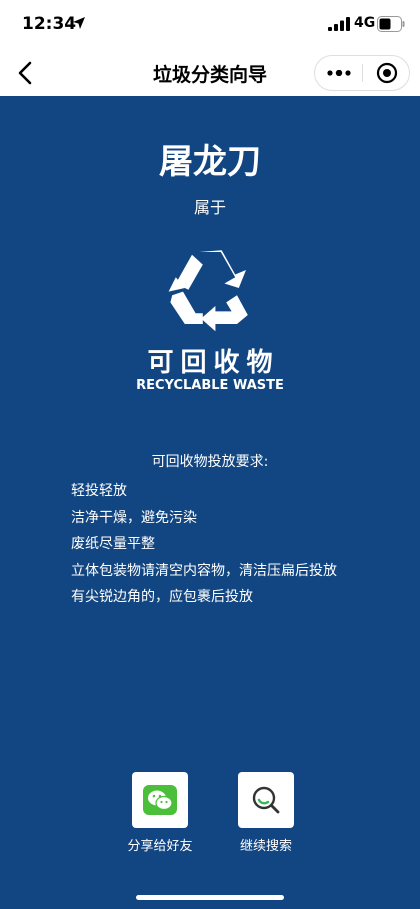 The height and width of the screenshot is (909, 420). I want to click on item-name: 屠龙刀, so click(210, 162).